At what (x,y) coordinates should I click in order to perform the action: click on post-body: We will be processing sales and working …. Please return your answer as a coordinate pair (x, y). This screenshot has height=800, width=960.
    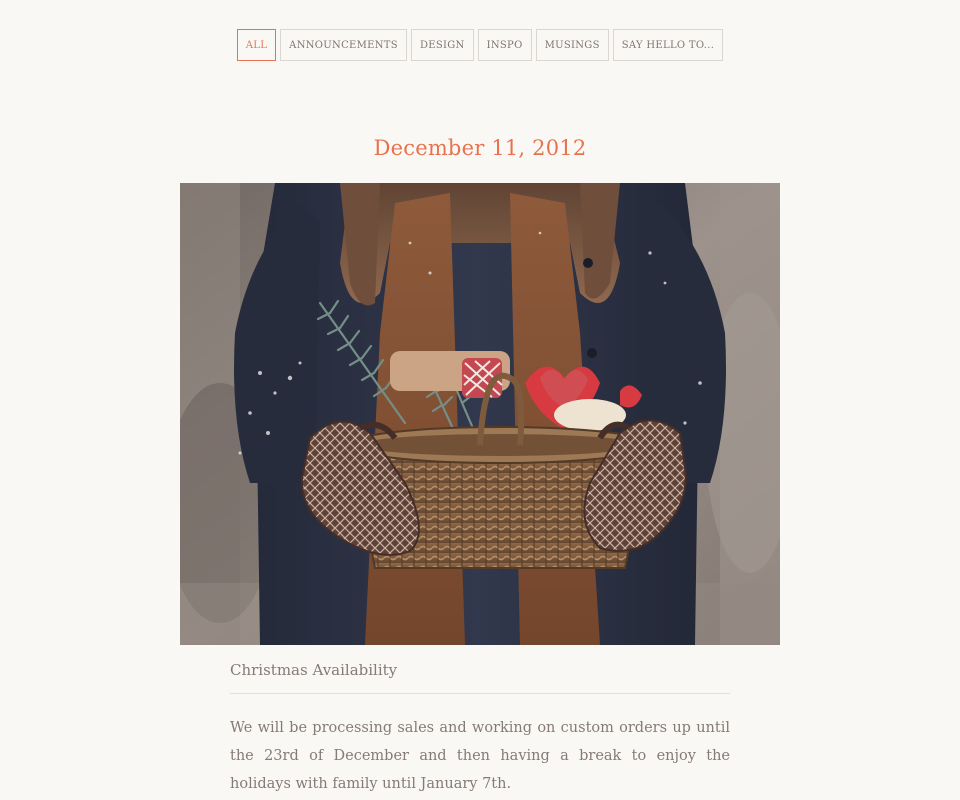
    Looking at the image, I should click on (480, 756).